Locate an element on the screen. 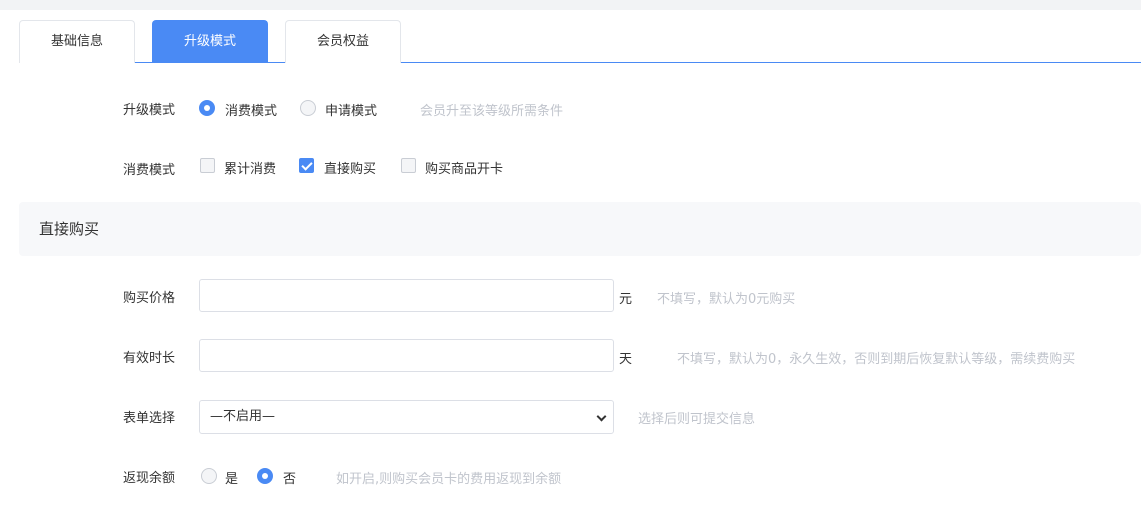  price-unit: 元 is located at coordinates (626, 299).